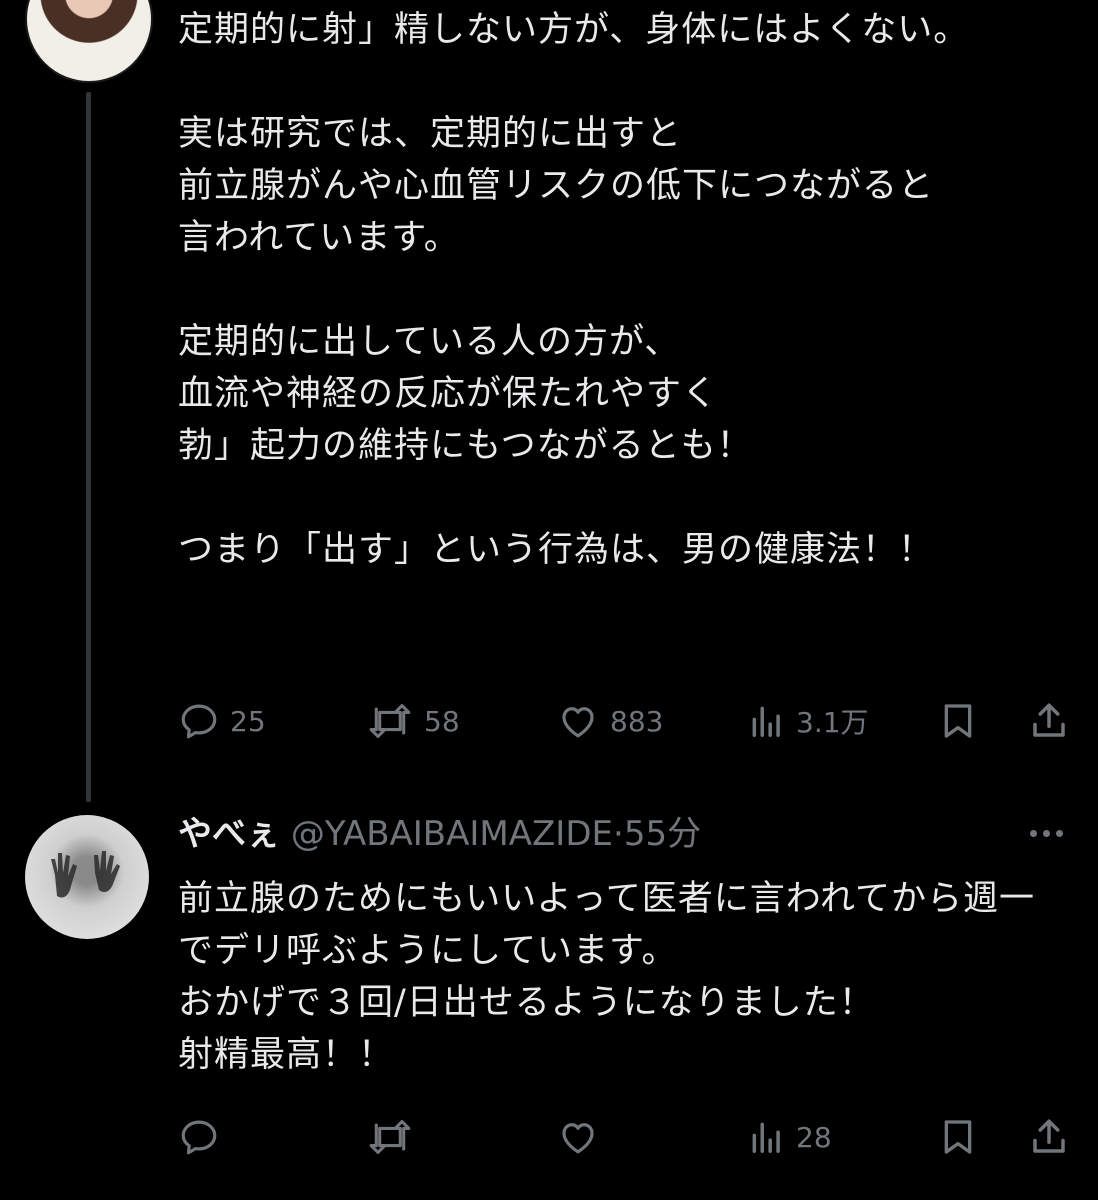 The image size is (1098, 1200). I want to click on repost-count: 58, so click(442, 721).